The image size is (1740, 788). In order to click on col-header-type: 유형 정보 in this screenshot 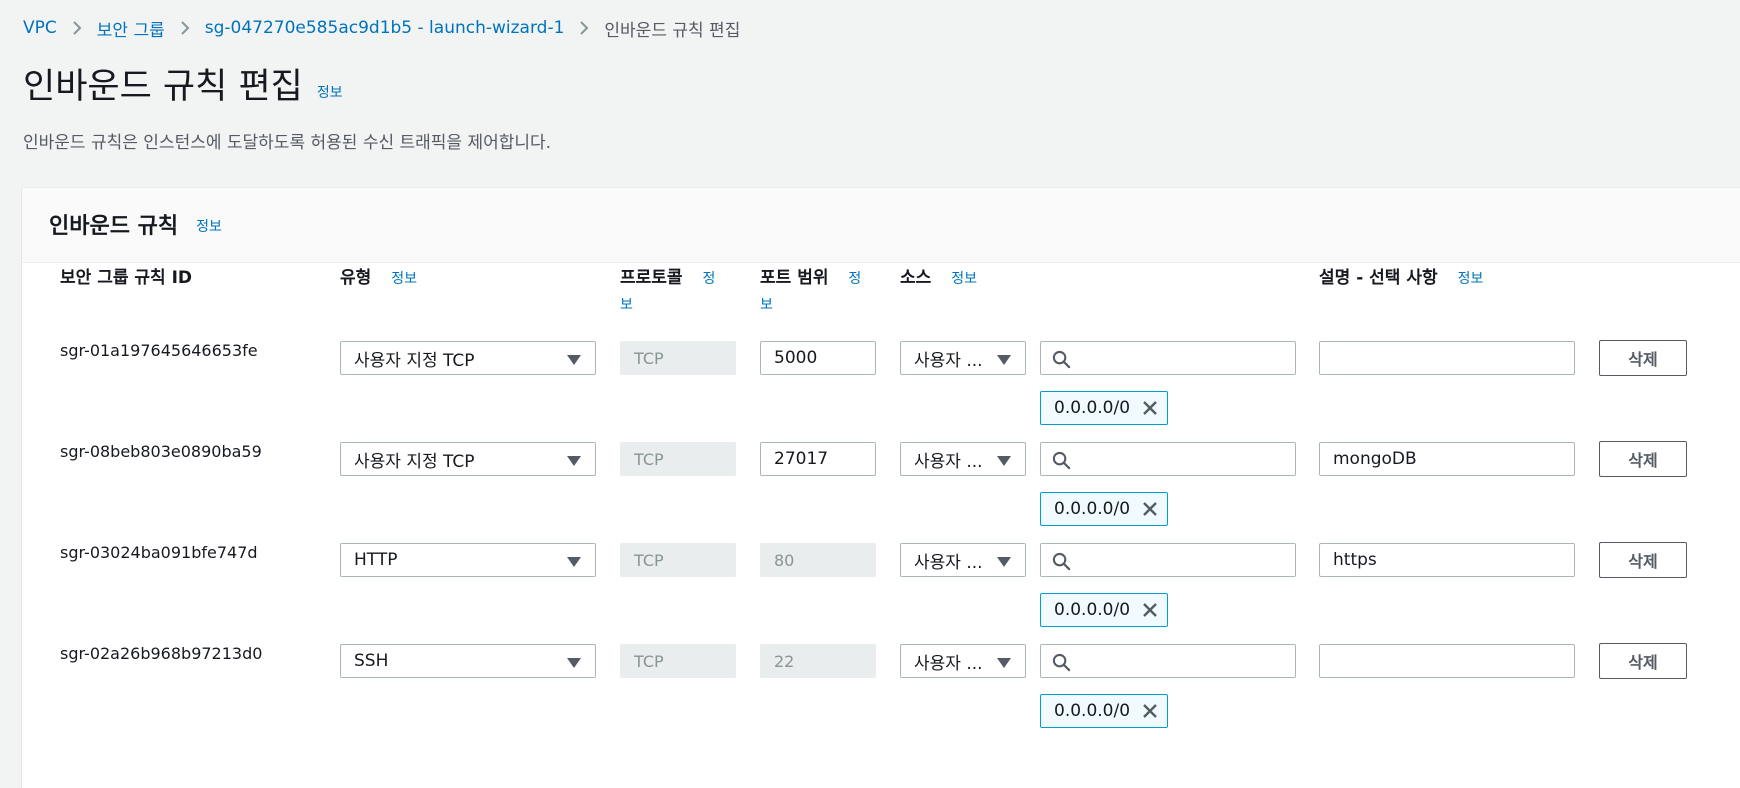, I will do `click(378, 279)`.